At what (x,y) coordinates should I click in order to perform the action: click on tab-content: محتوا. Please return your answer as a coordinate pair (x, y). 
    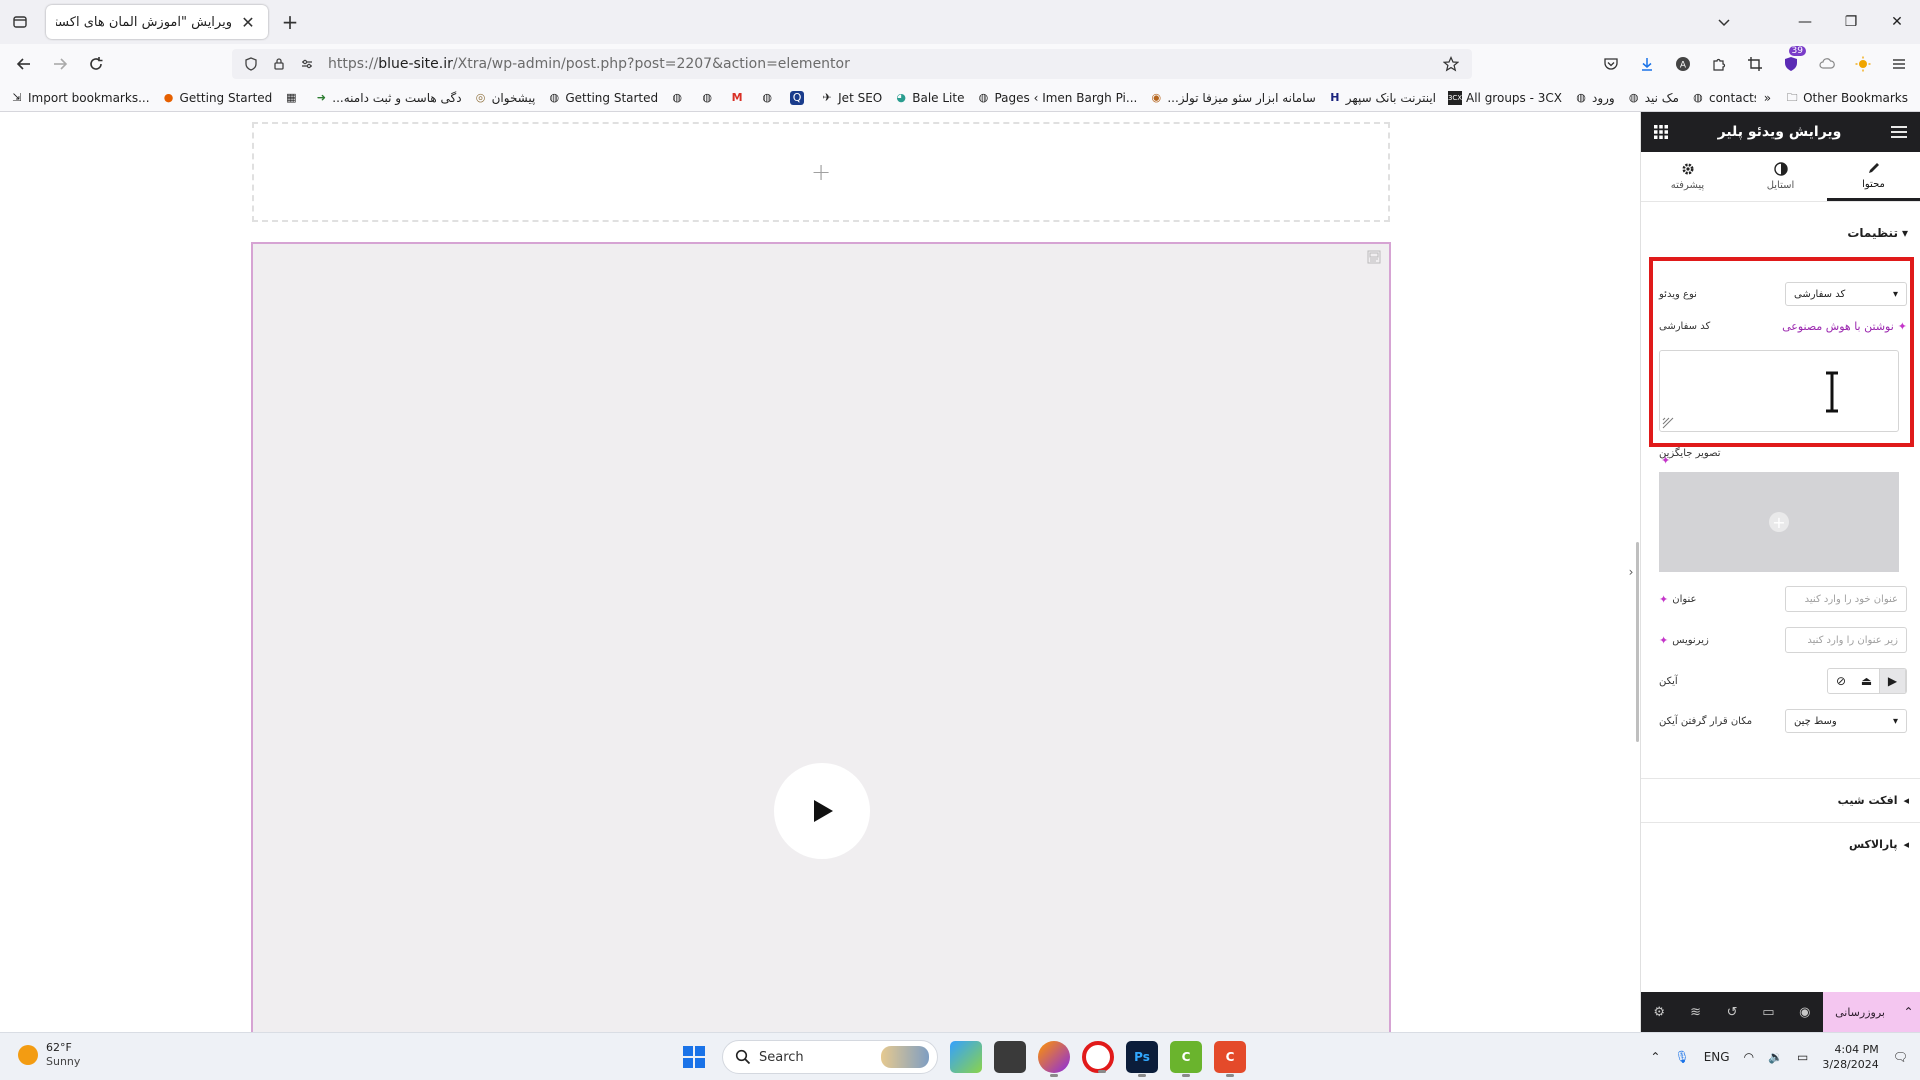
    Looking at the image, I should click on (1873, 176).